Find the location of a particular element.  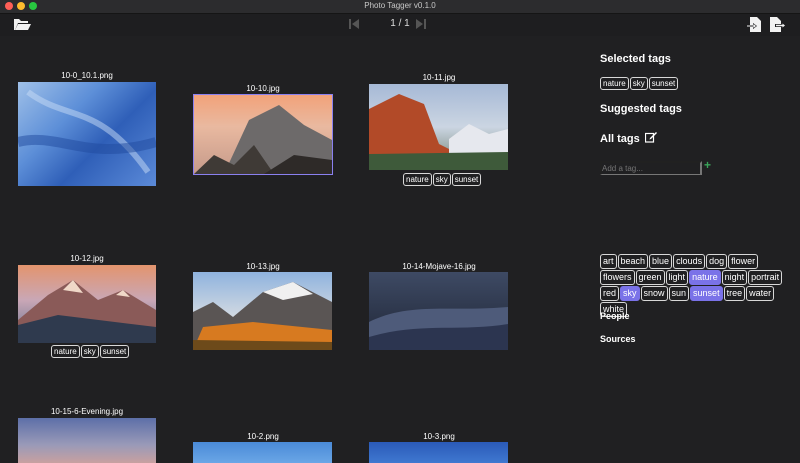

photo-filename: 10-10.jpg is located at coordinates (263, 88).